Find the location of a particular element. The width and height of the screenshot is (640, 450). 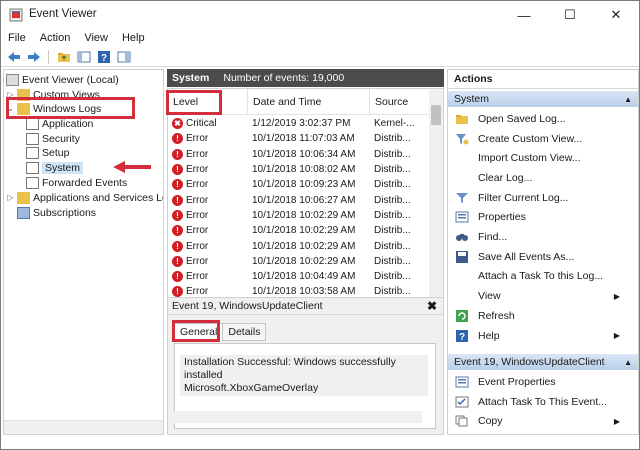

tree-item-root: Event Viewer (Local) is located at coordinates (62, 79).